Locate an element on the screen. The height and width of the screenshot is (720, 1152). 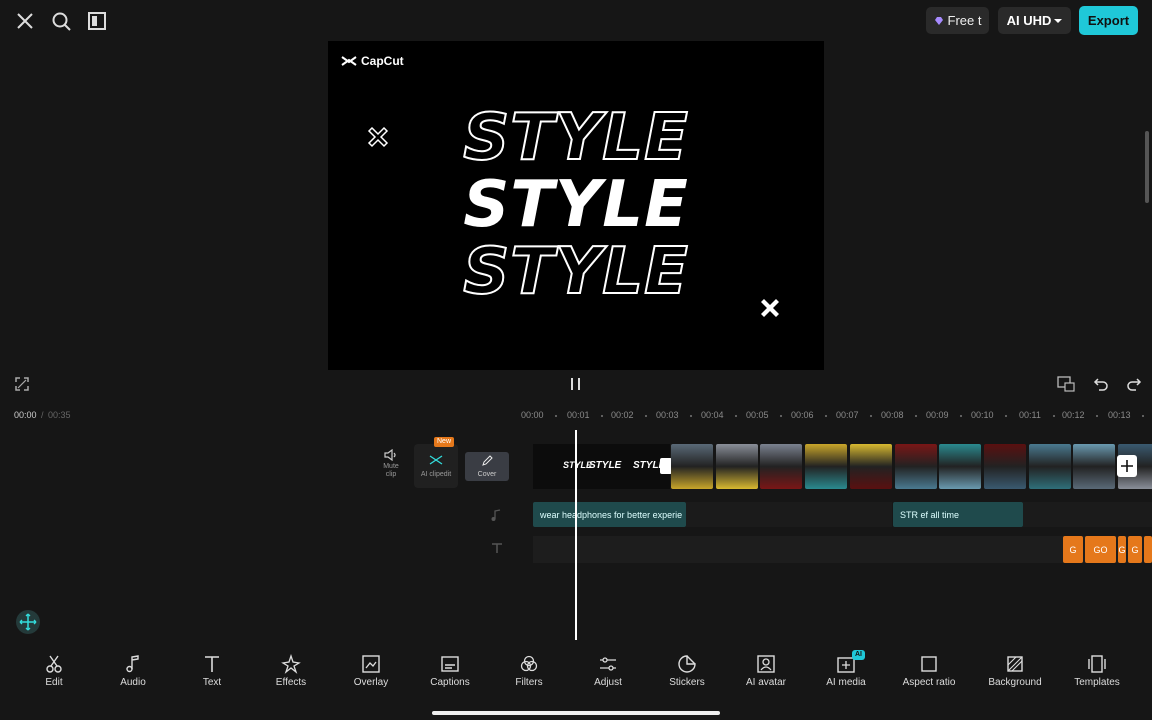
audio-clip-1-label: wear headphones for better experie is located at coordinates (611, 514).